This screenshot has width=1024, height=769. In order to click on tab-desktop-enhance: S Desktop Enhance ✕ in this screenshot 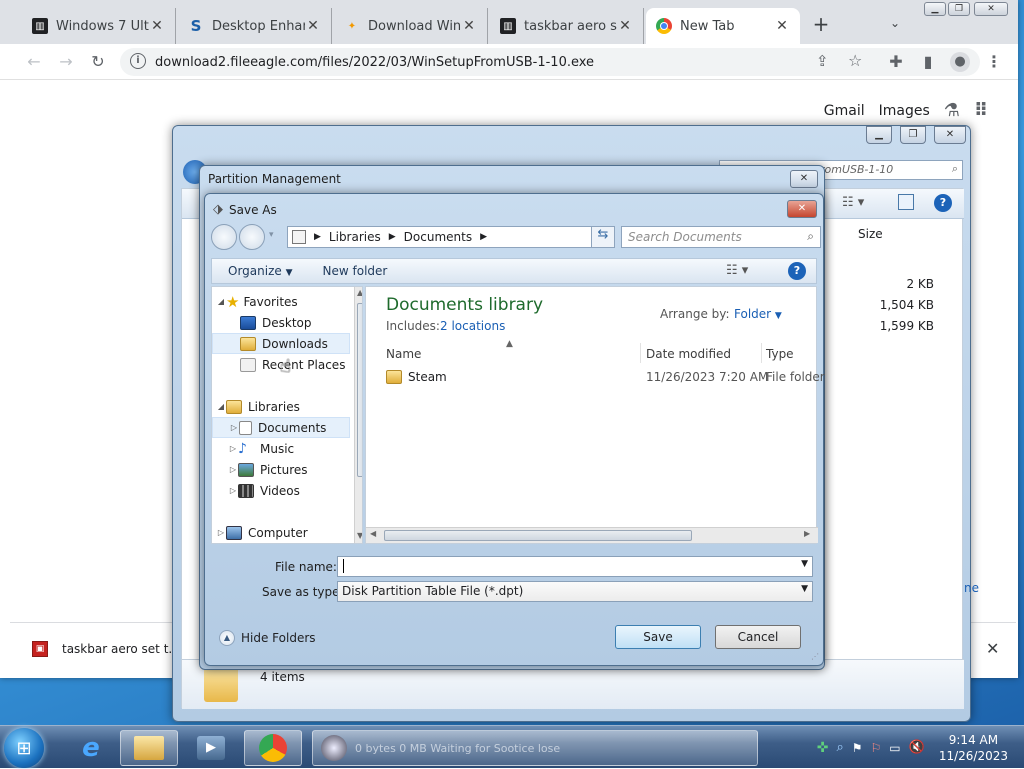, I will do `click(255, 26)`.